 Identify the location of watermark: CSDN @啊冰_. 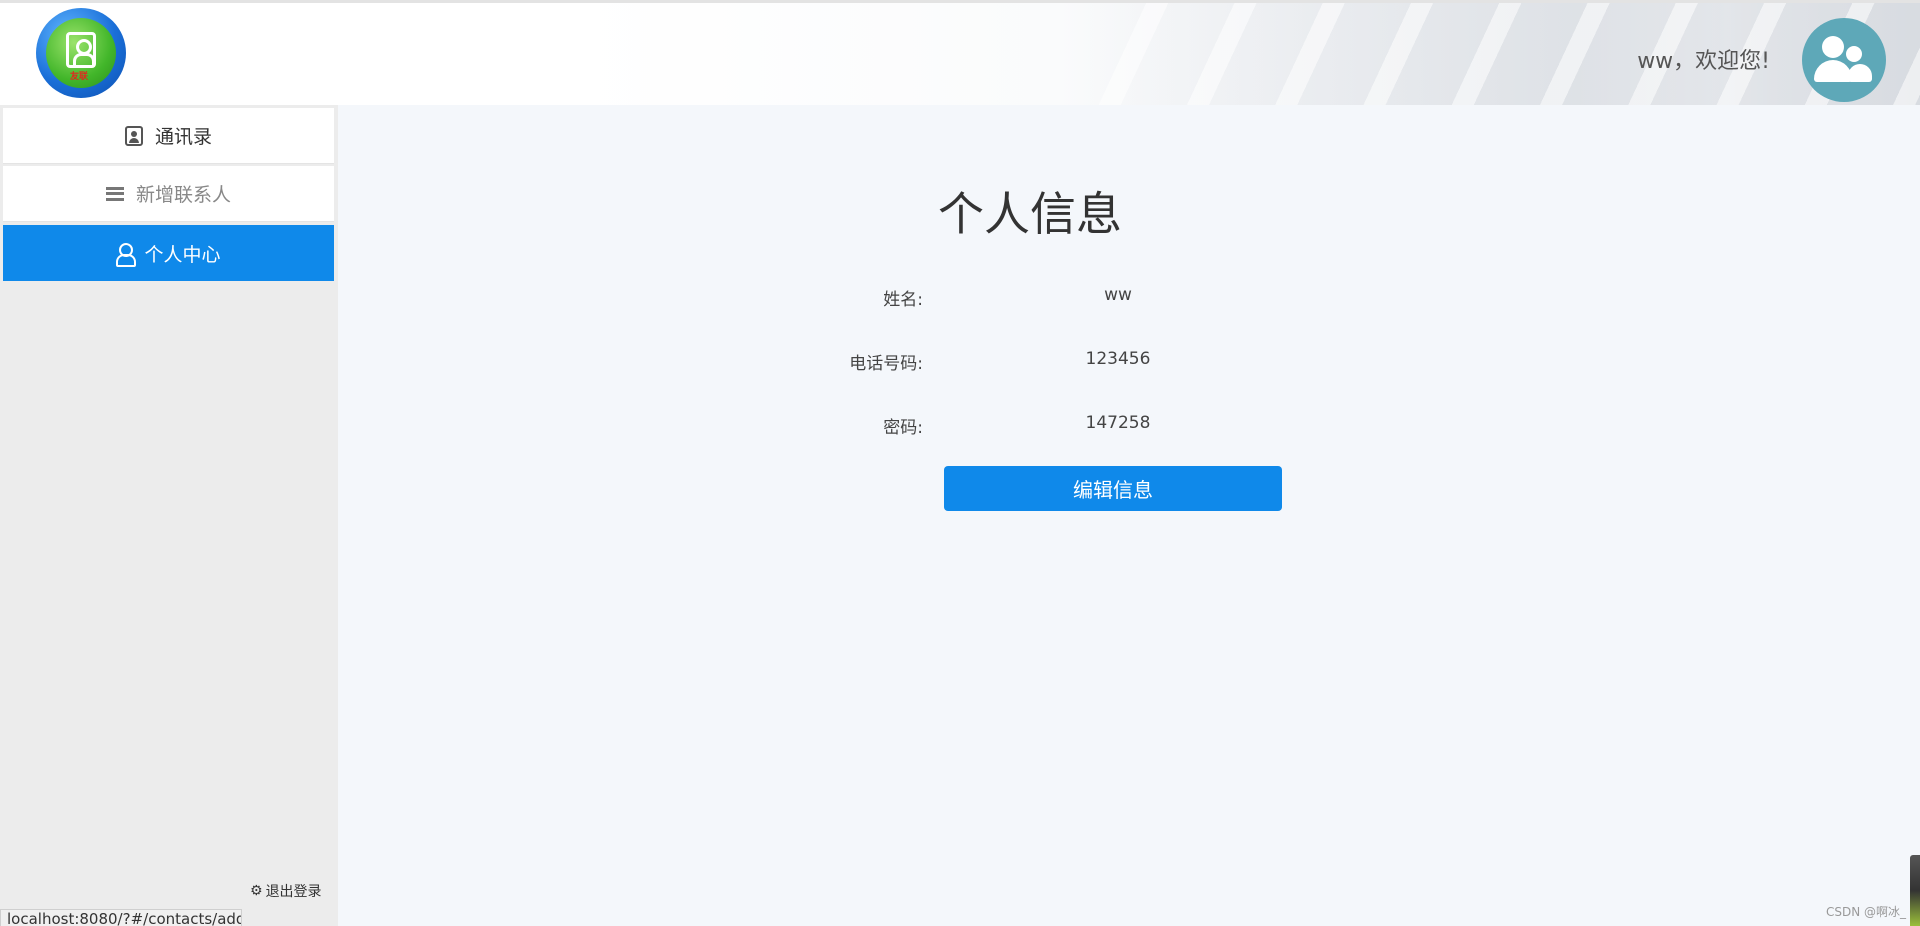
(1865, 912).